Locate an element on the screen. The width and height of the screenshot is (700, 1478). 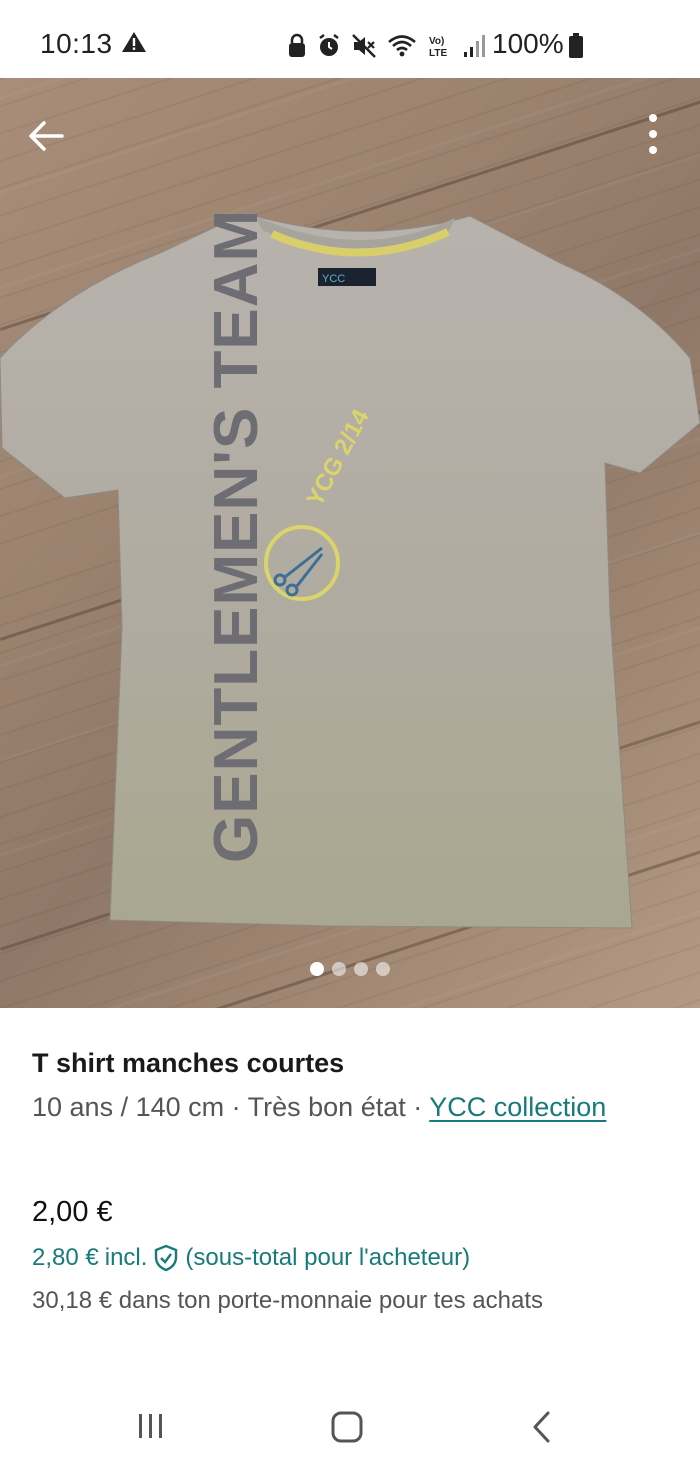
battery-icon is located at coordinates (576, 45).